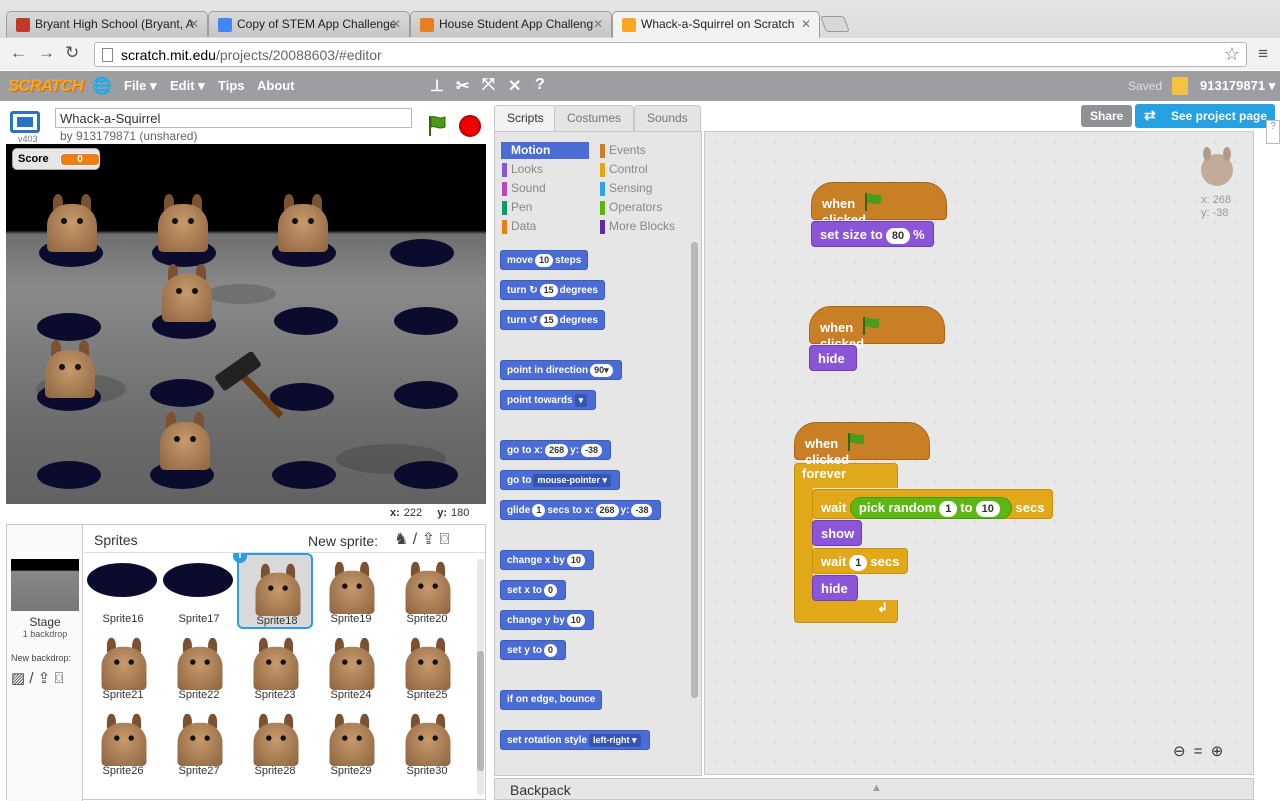  What do you see at coordinates (107, 24) in the screenshot?
I see `browser-tab-1: Bryant High School (Bryant, A ✕` at bounding box center [107, 24].